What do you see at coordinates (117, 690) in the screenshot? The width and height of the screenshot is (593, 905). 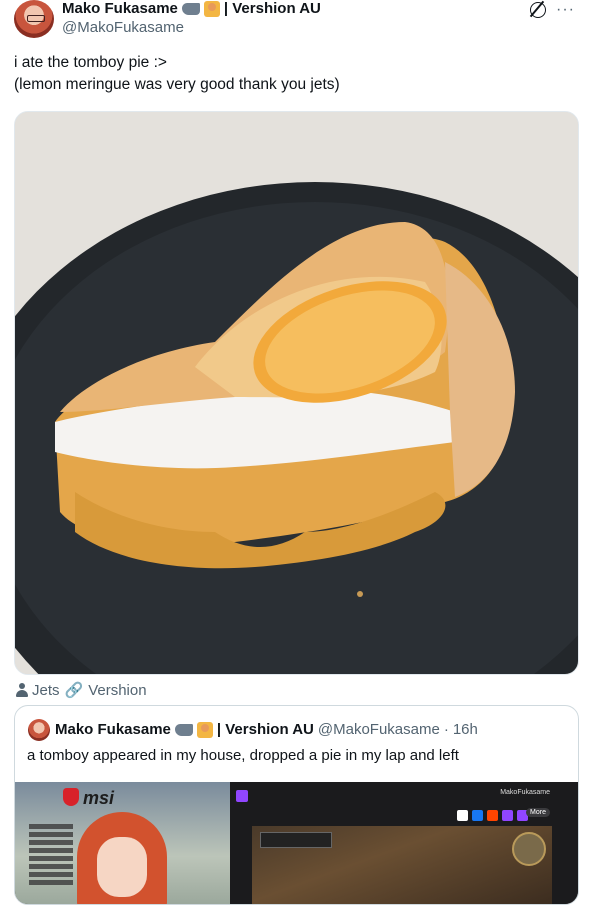 I see `tag-vershion: Vershion` at bounding box center [117, 690].